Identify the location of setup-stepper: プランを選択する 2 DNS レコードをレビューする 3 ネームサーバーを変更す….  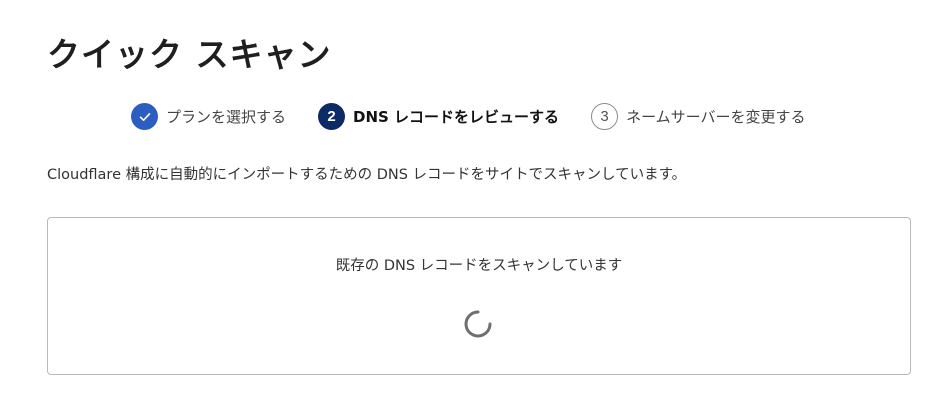
(468, 116).